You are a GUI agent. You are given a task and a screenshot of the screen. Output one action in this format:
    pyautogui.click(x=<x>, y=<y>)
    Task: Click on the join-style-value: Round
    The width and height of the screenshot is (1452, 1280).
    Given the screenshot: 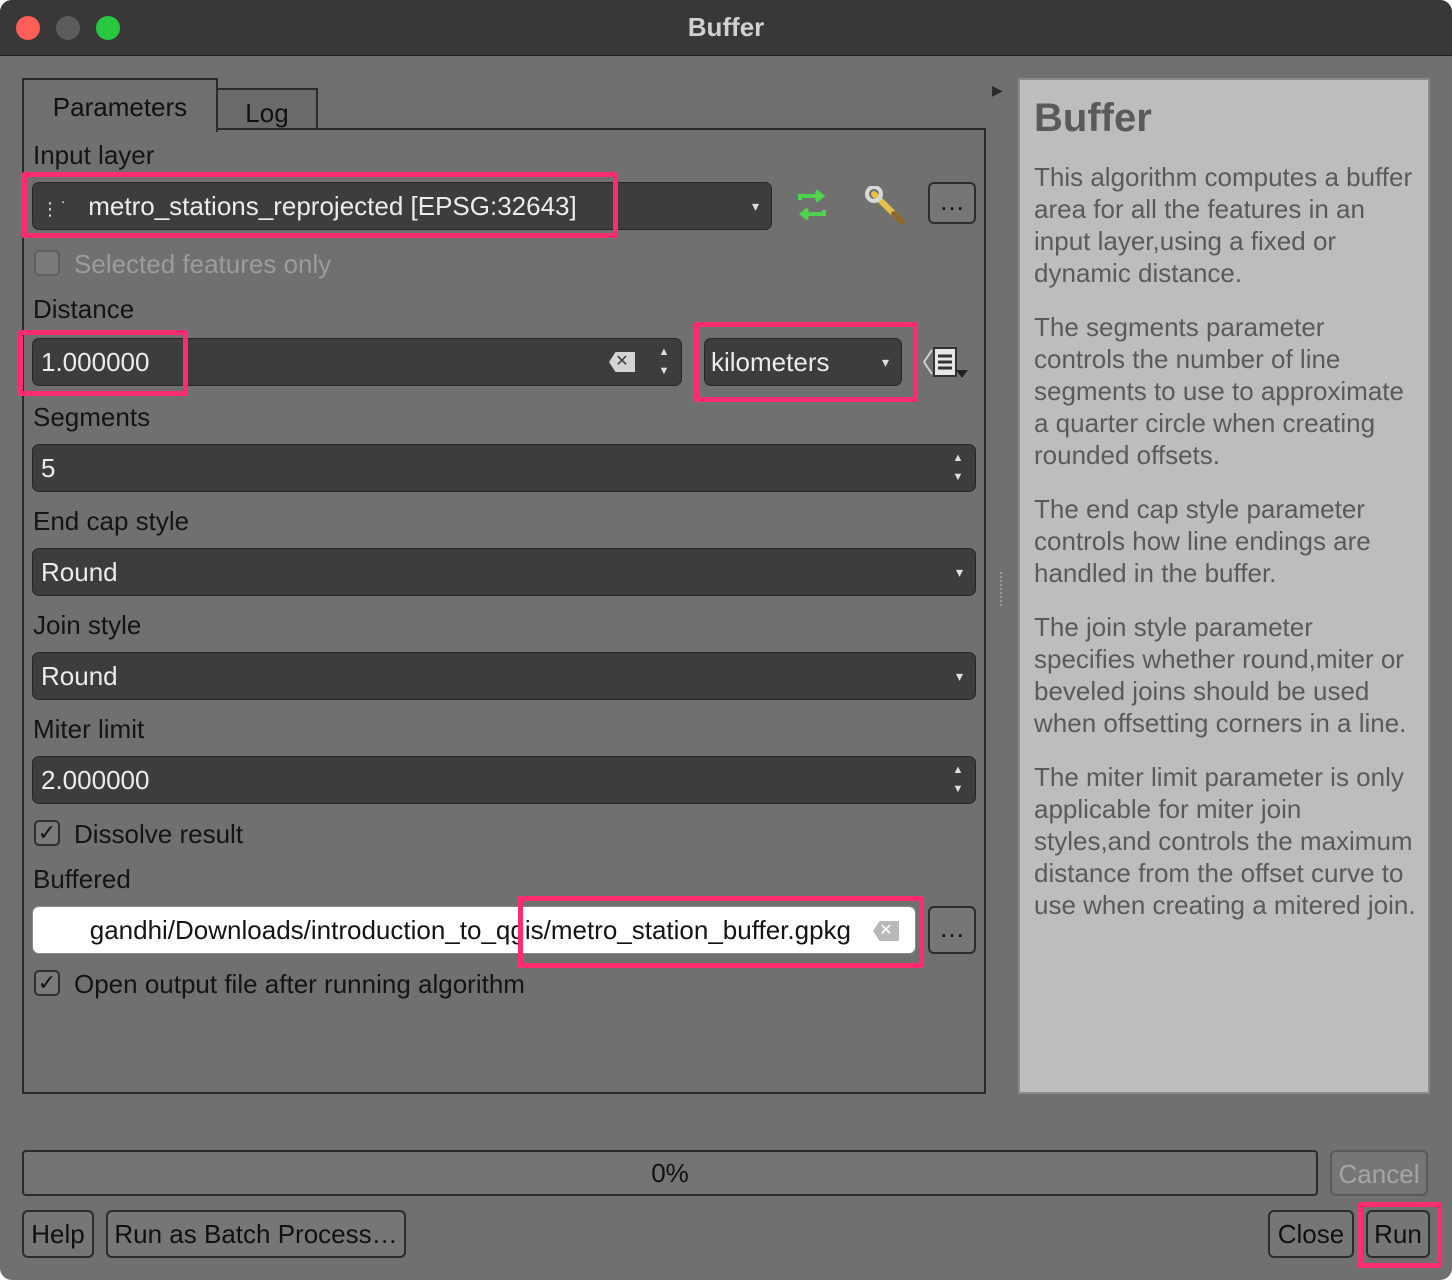 What is the action you would take?
    pyautogui.click(x=79, y=676)
    